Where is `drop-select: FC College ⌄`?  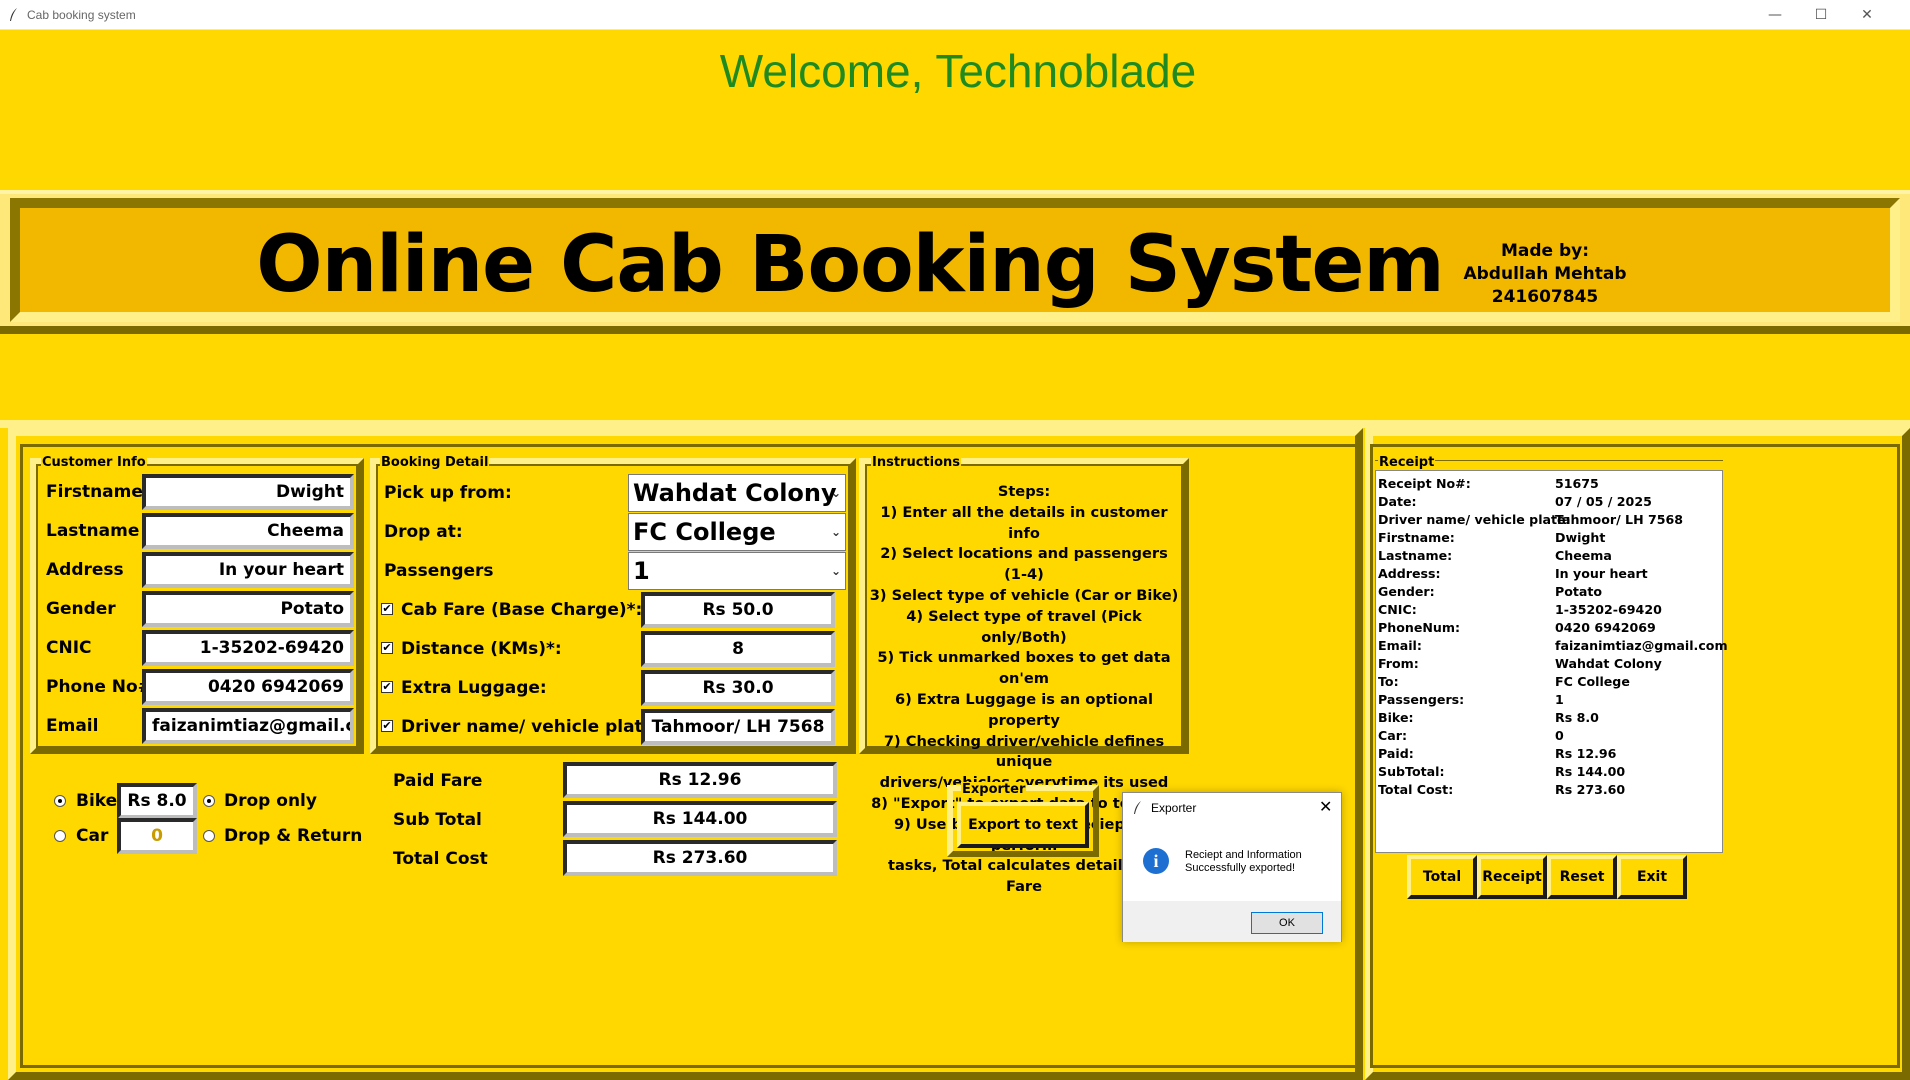
drop-select: FC College ⌄ is located at coordinates (737, 532).